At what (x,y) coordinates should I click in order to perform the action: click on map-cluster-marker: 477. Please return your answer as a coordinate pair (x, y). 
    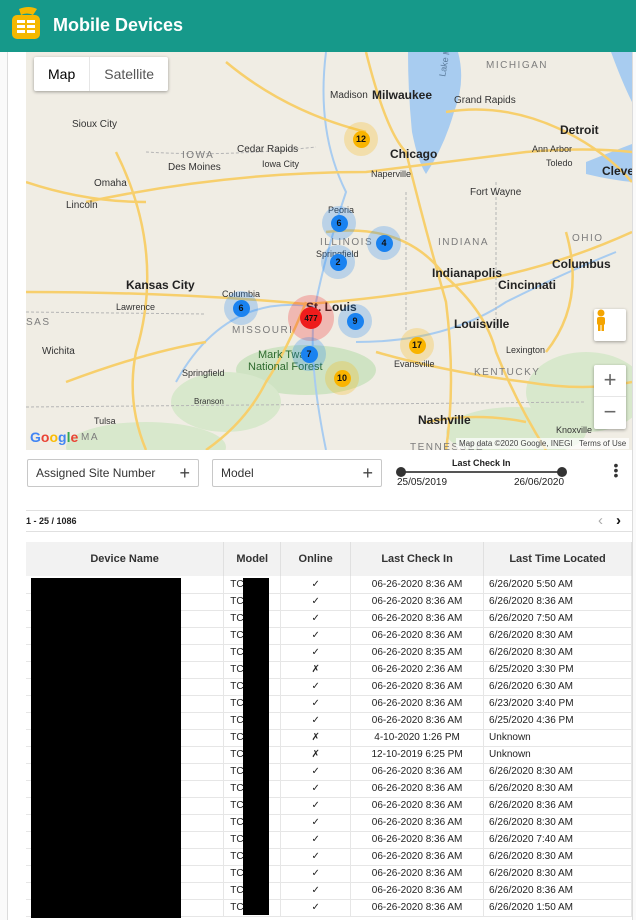
    Looking at the image, I should click on (311, 318).